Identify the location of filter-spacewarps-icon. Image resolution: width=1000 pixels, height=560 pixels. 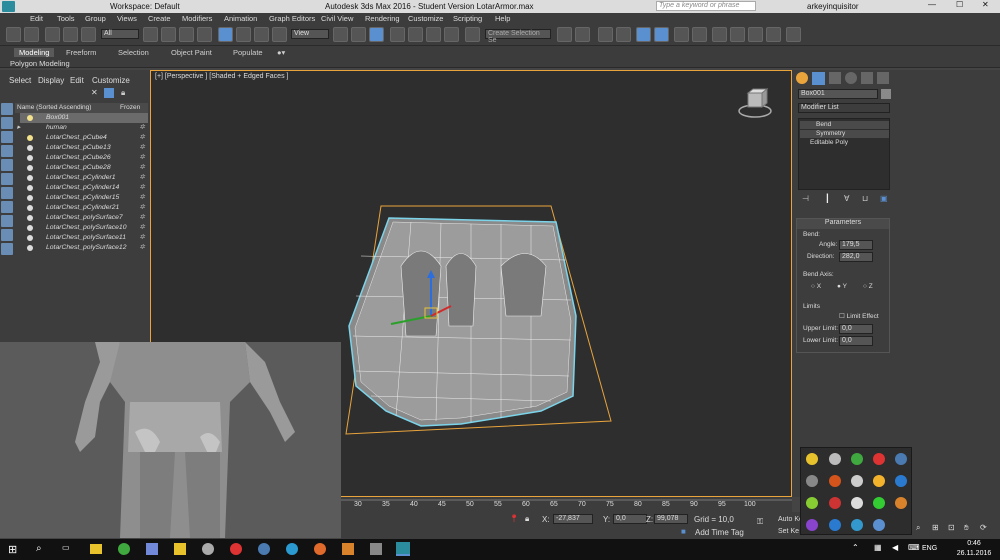
(7, 179).